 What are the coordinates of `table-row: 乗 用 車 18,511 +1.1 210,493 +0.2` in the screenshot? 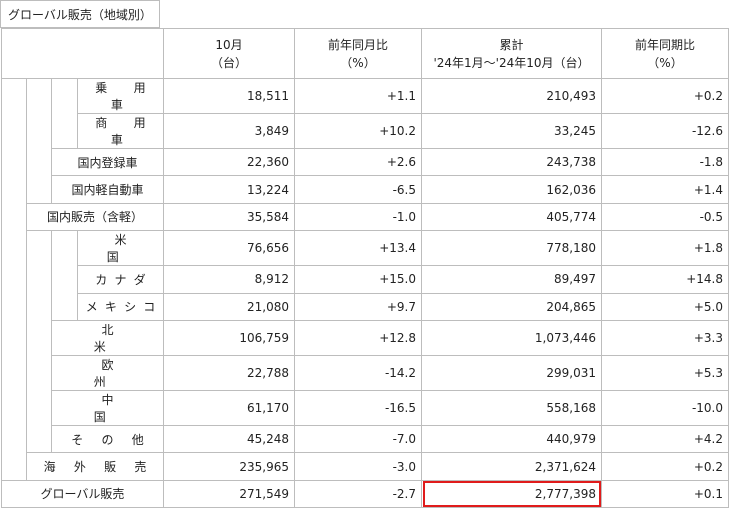 It's located at (365, 96).